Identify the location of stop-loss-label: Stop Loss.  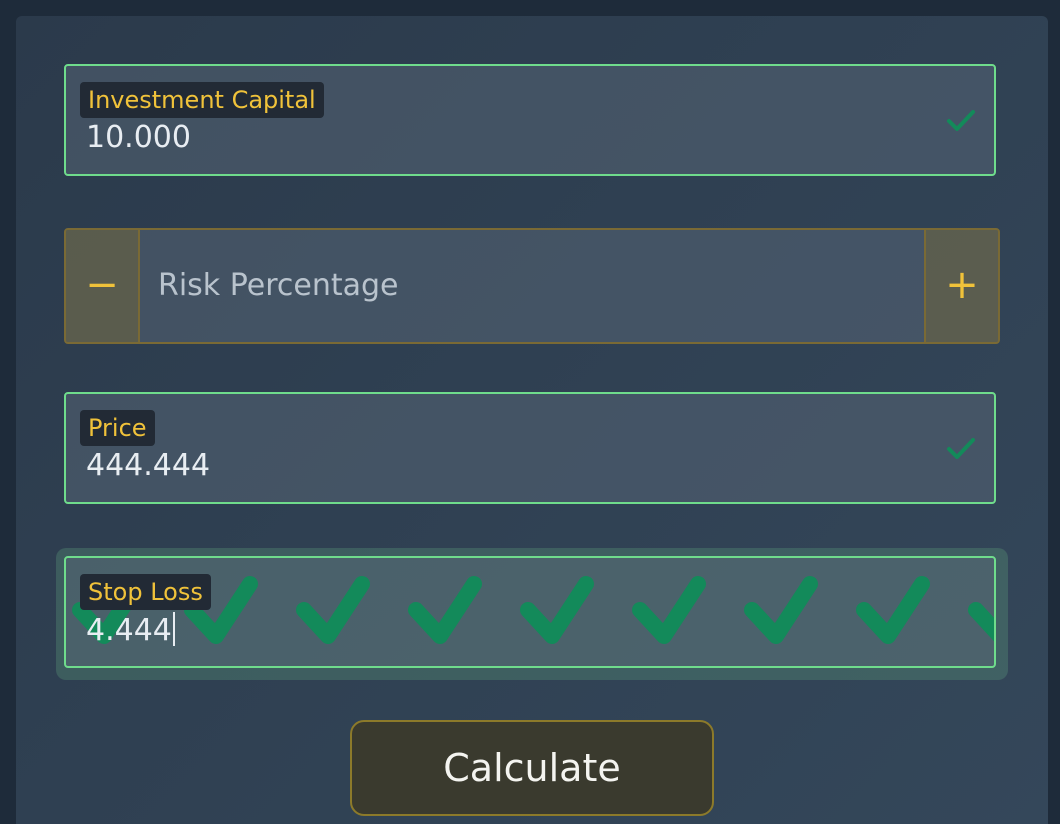
(145, 592).